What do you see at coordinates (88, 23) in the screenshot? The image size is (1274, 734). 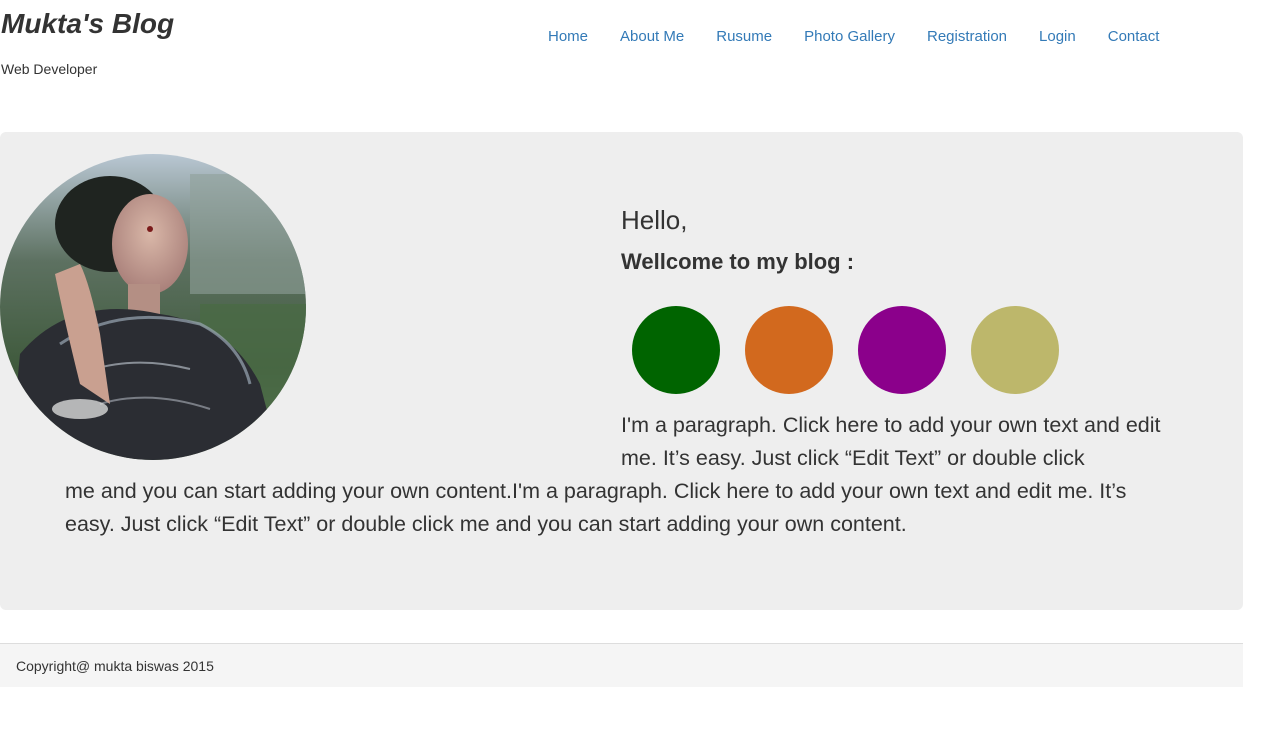 I see `site-title: Mukta's Blog` at bounding box center [88, 23].